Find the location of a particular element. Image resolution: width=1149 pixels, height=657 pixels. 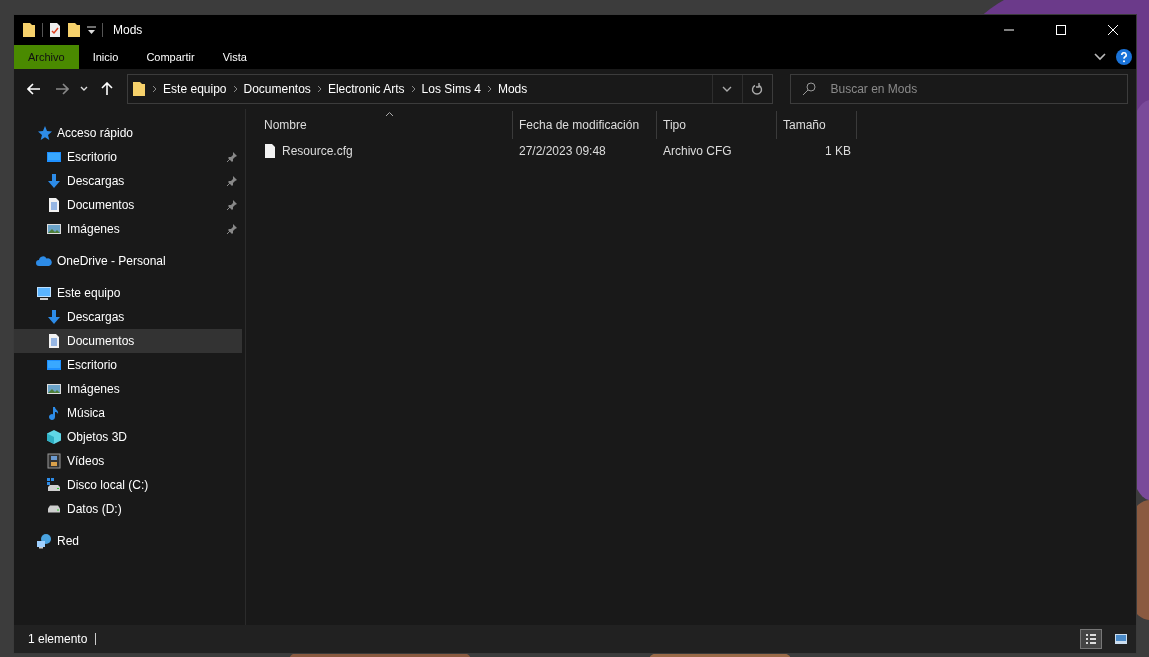

help-icon is located at coordinates (1124, 57).